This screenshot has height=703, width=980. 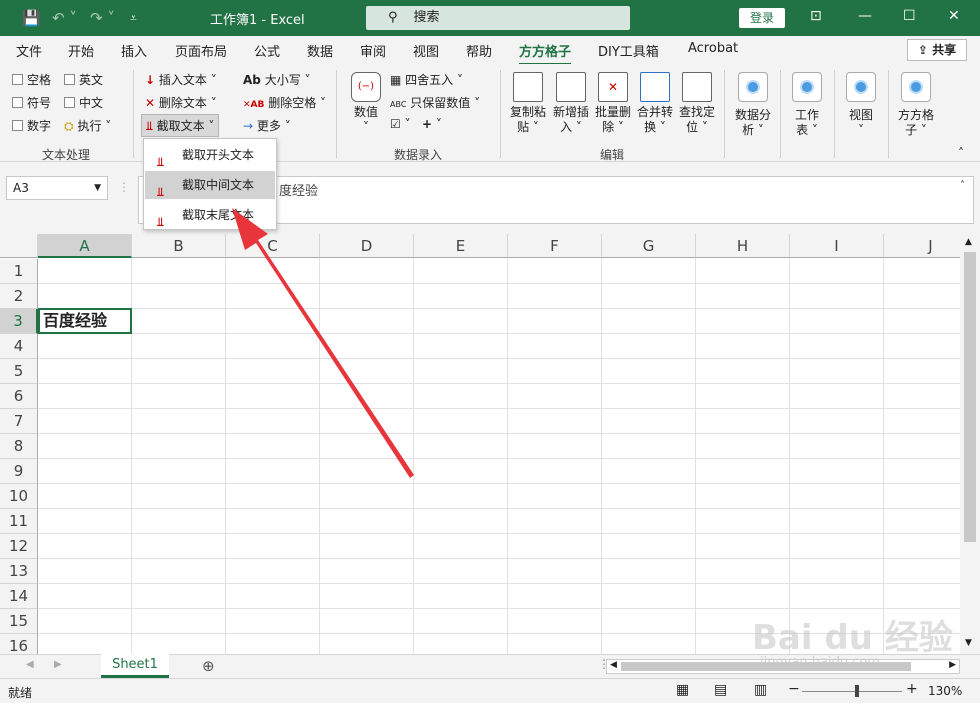 What do you see at coordinates (19, 246) in the screenshot?
I see `select-all-corner` at bounding box center [19, 246].